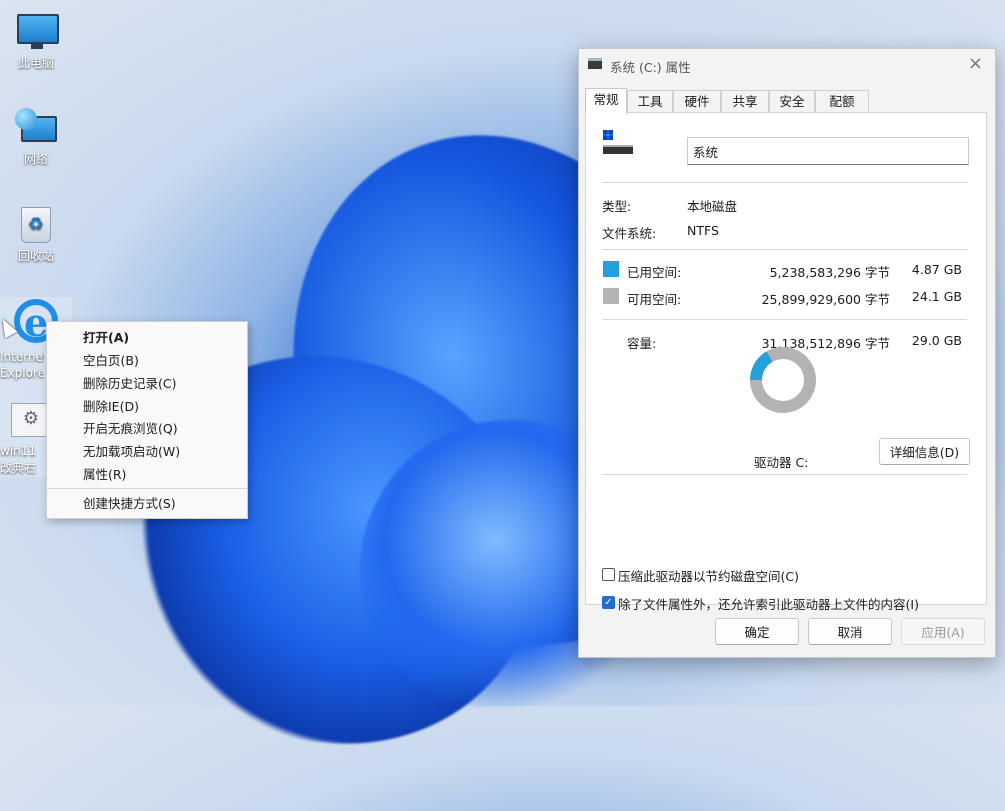 The width and height of the screenshot is (1005, 811). I want to click on internet-explorer-e-glyph: e, so click(36, 322).